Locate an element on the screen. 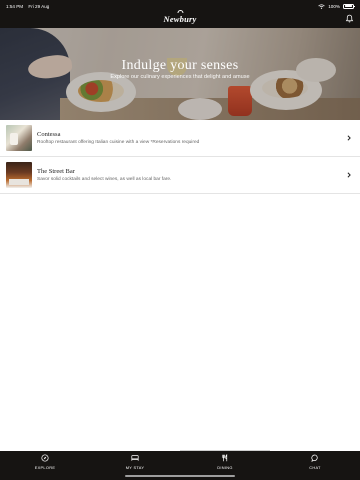 Image resolution: width=360 pixels, height=480 pixels. tab-label: DINING is located at coordinates (225, 467).